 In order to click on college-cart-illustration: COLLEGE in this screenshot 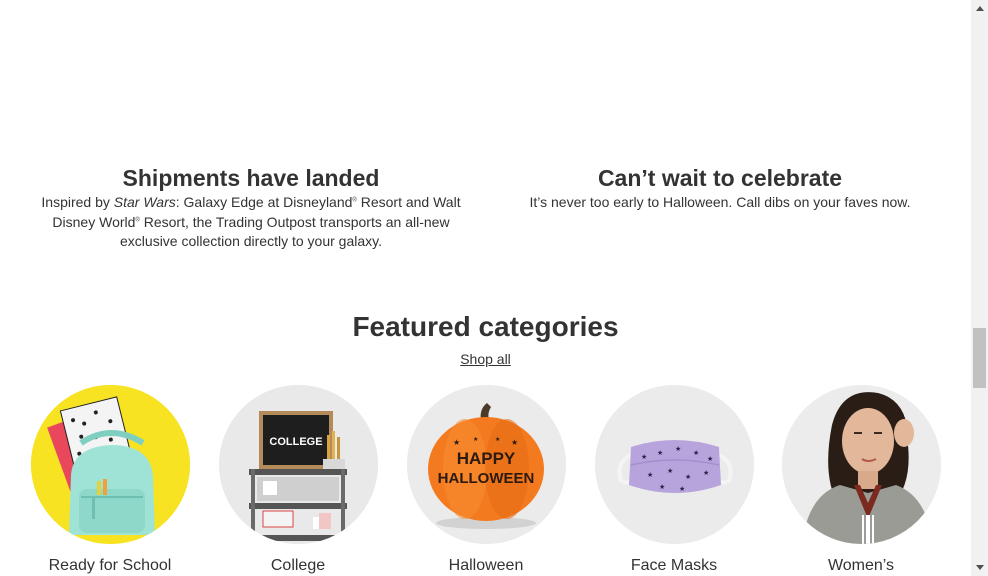, I will do `click(298, 464)`.